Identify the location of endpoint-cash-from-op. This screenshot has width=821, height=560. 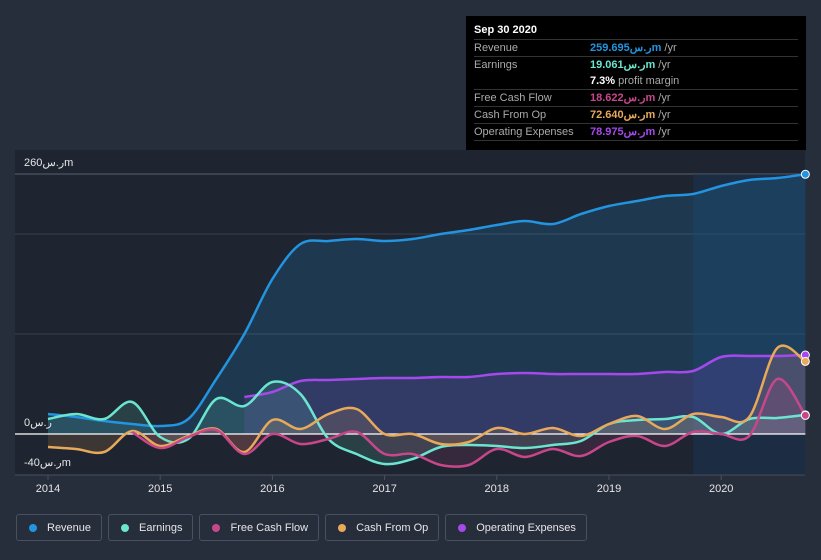
(805, 361).